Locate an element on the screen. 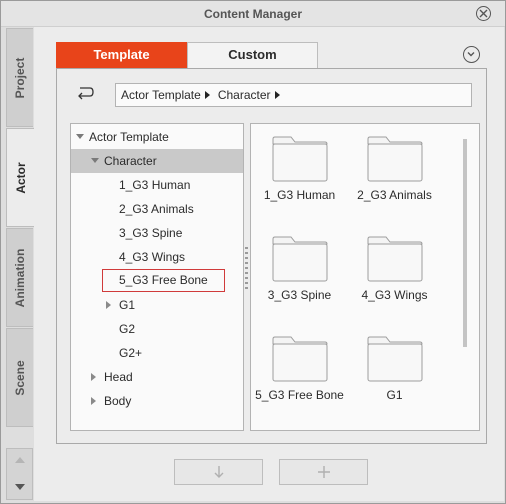 Image resolution: width=506 pixels, height=504 pixels. tree-item-character: Character is located at coordinates (157, 161).